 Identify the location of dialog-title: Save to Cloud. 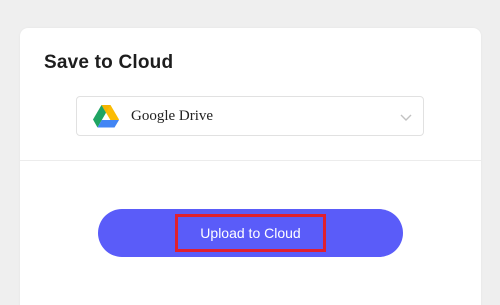
(109, 62).